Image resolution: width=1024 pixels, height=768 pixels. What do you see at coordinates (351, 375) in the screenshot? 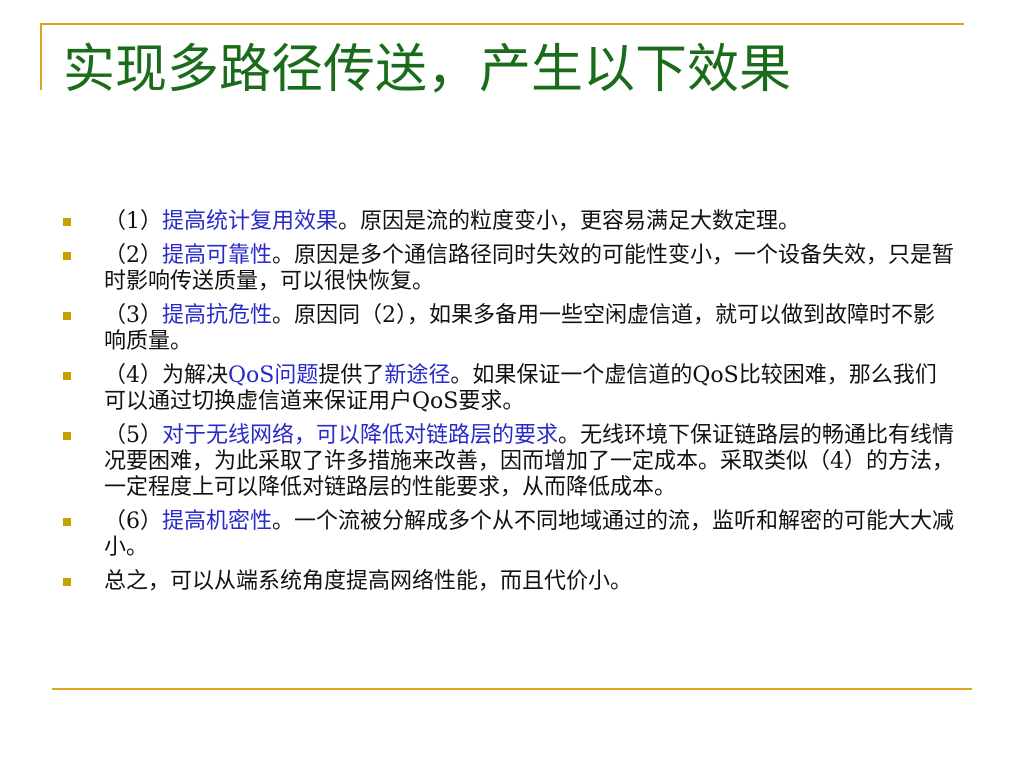
I see `bullet-text: 提供了` at bounding box center [351, 375].